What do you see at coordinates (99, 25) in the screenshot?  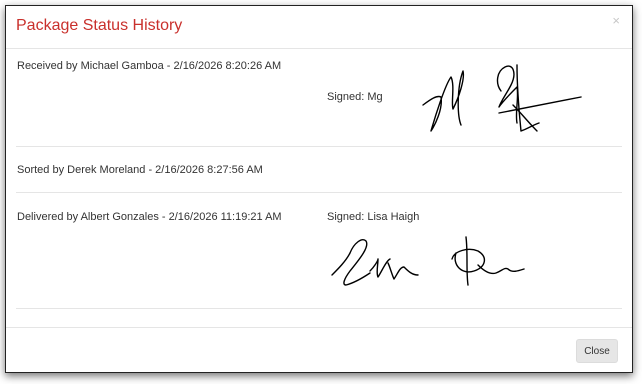 I see `dialog-title: Package Status History` at bounding box center [99, 25].